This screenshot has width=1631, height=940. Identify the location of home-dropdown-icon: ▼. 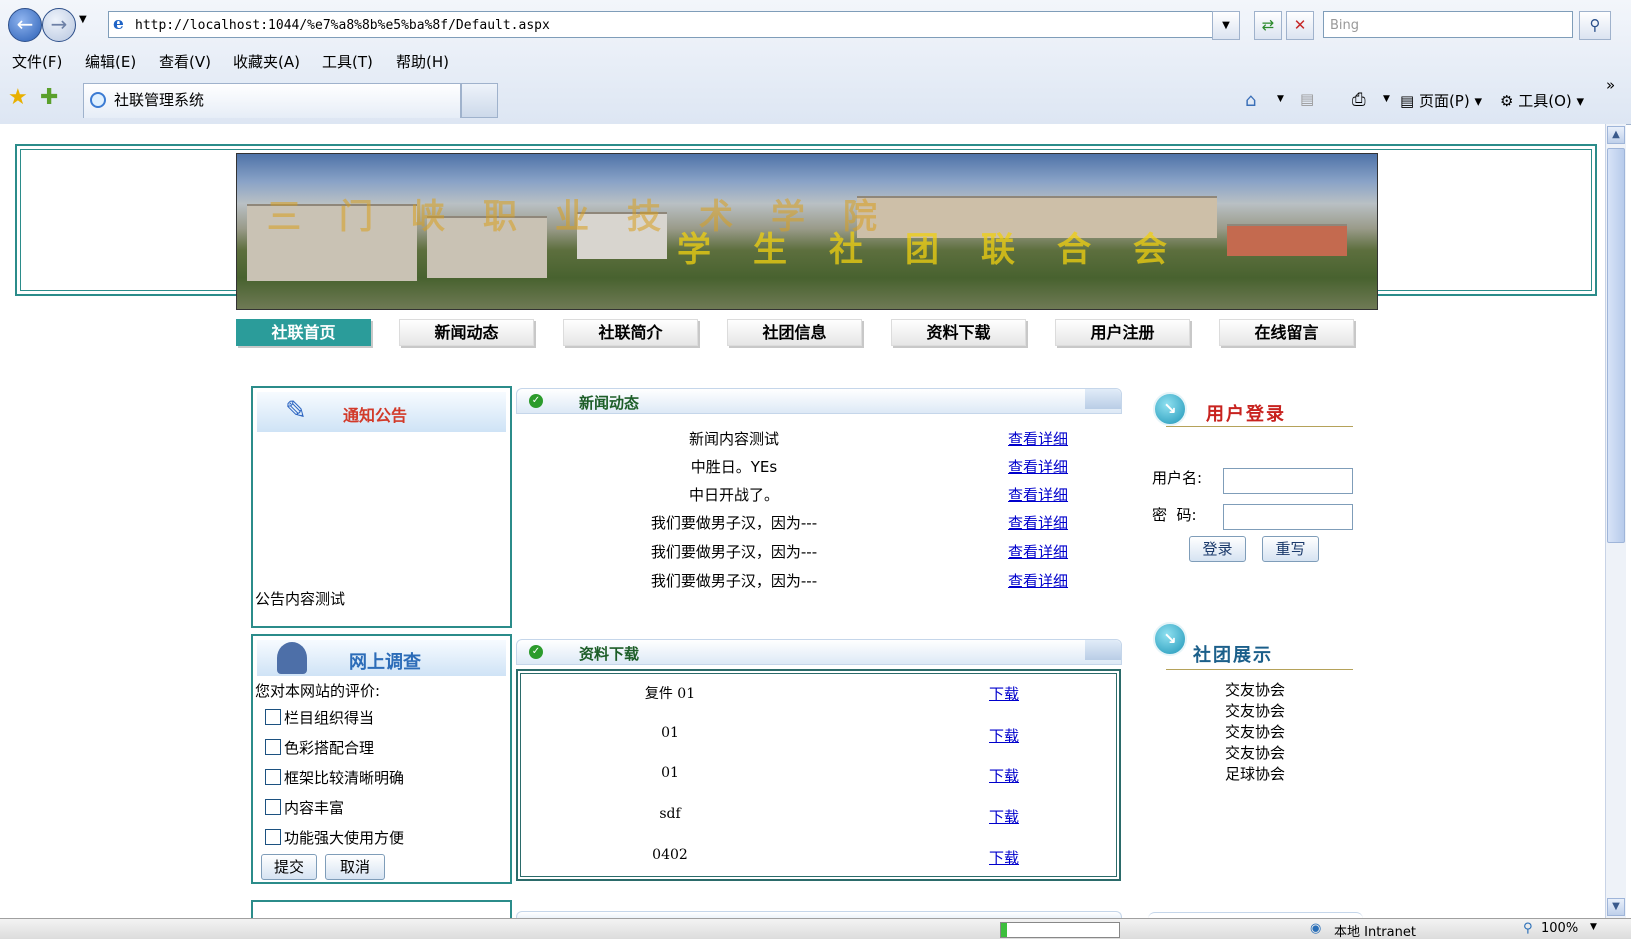
(1280, 99).